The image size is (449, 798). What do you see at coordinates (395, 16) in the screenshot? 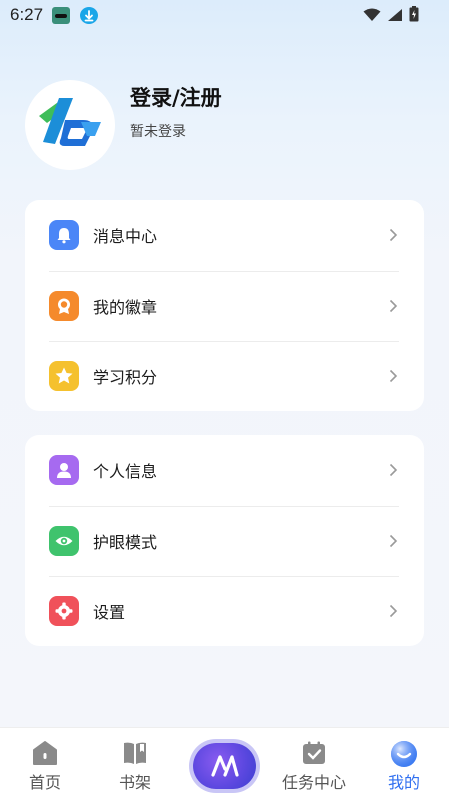
I see `signal-icon` at bounding box center [395, 16].